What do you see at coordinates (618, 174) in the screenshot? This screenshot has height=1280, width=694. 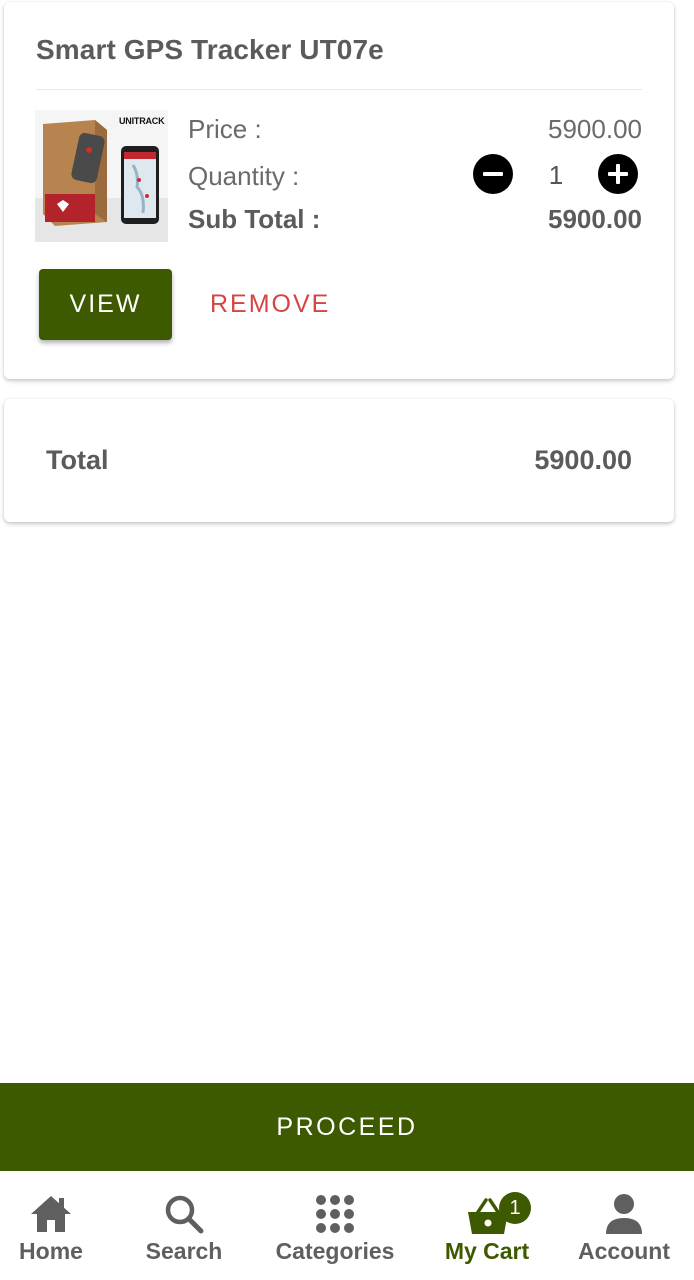 I see `quantity-increase-button` at bounding box center [618, 174].